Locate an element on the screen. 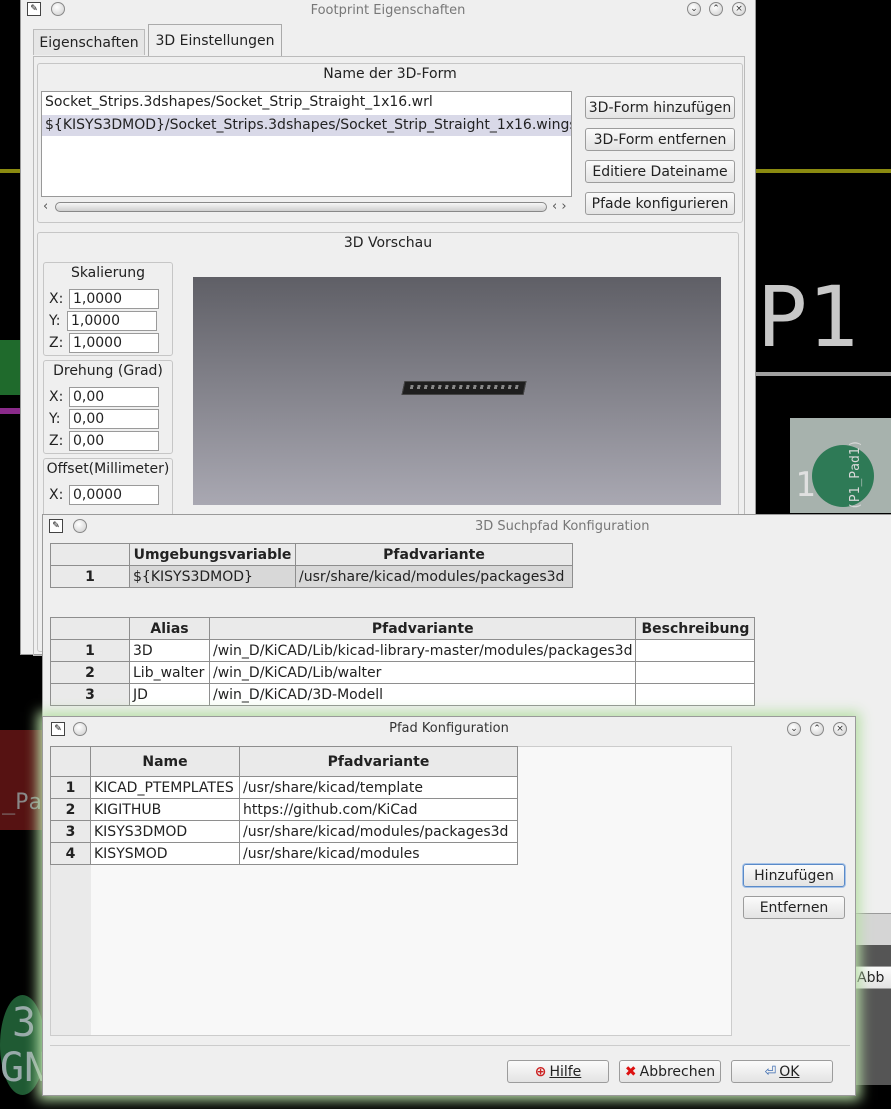  offset-x-label: X: is located at coordinates (56, 495).